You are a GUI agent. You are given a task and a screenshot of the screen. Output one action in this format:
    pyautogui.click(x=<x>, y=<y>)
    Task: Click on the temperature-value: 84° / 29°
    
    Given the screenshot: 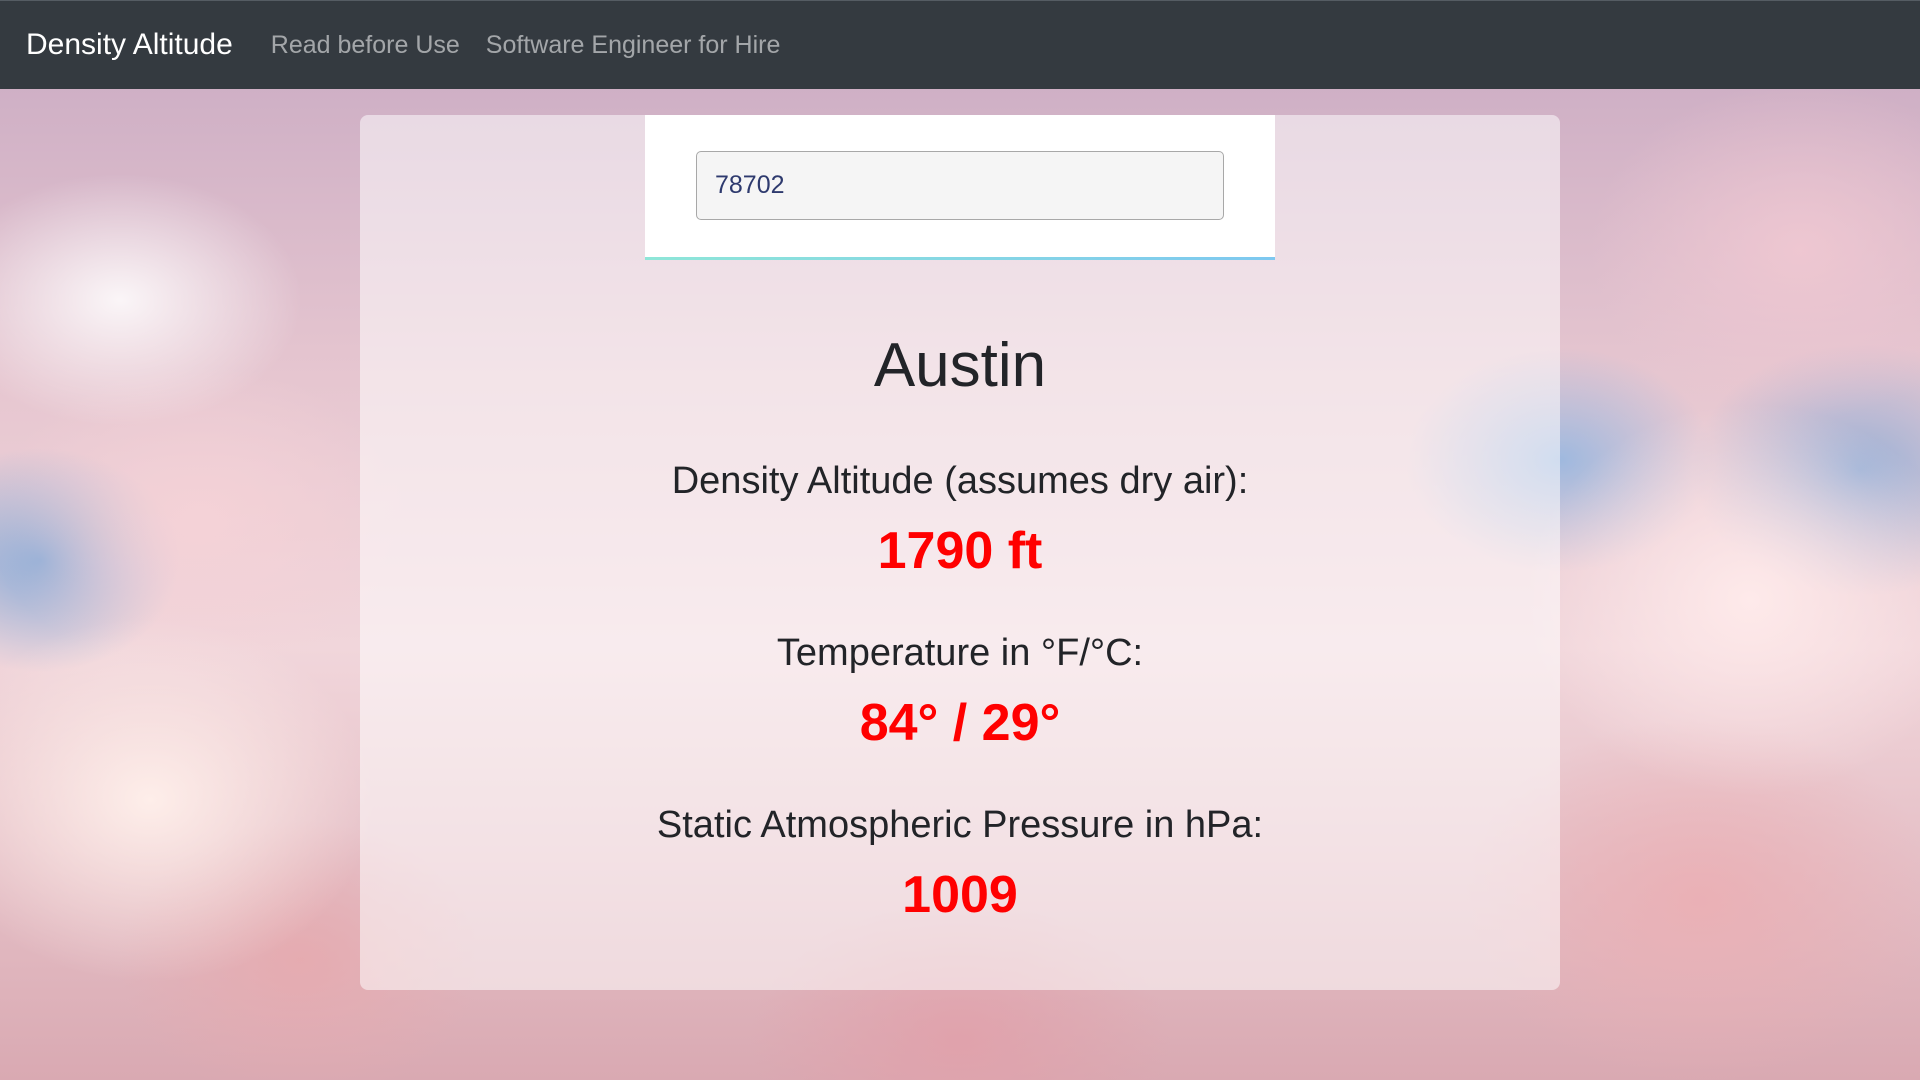 What is the action you would take?
    pyautogui.click(x=960, y=723)
    